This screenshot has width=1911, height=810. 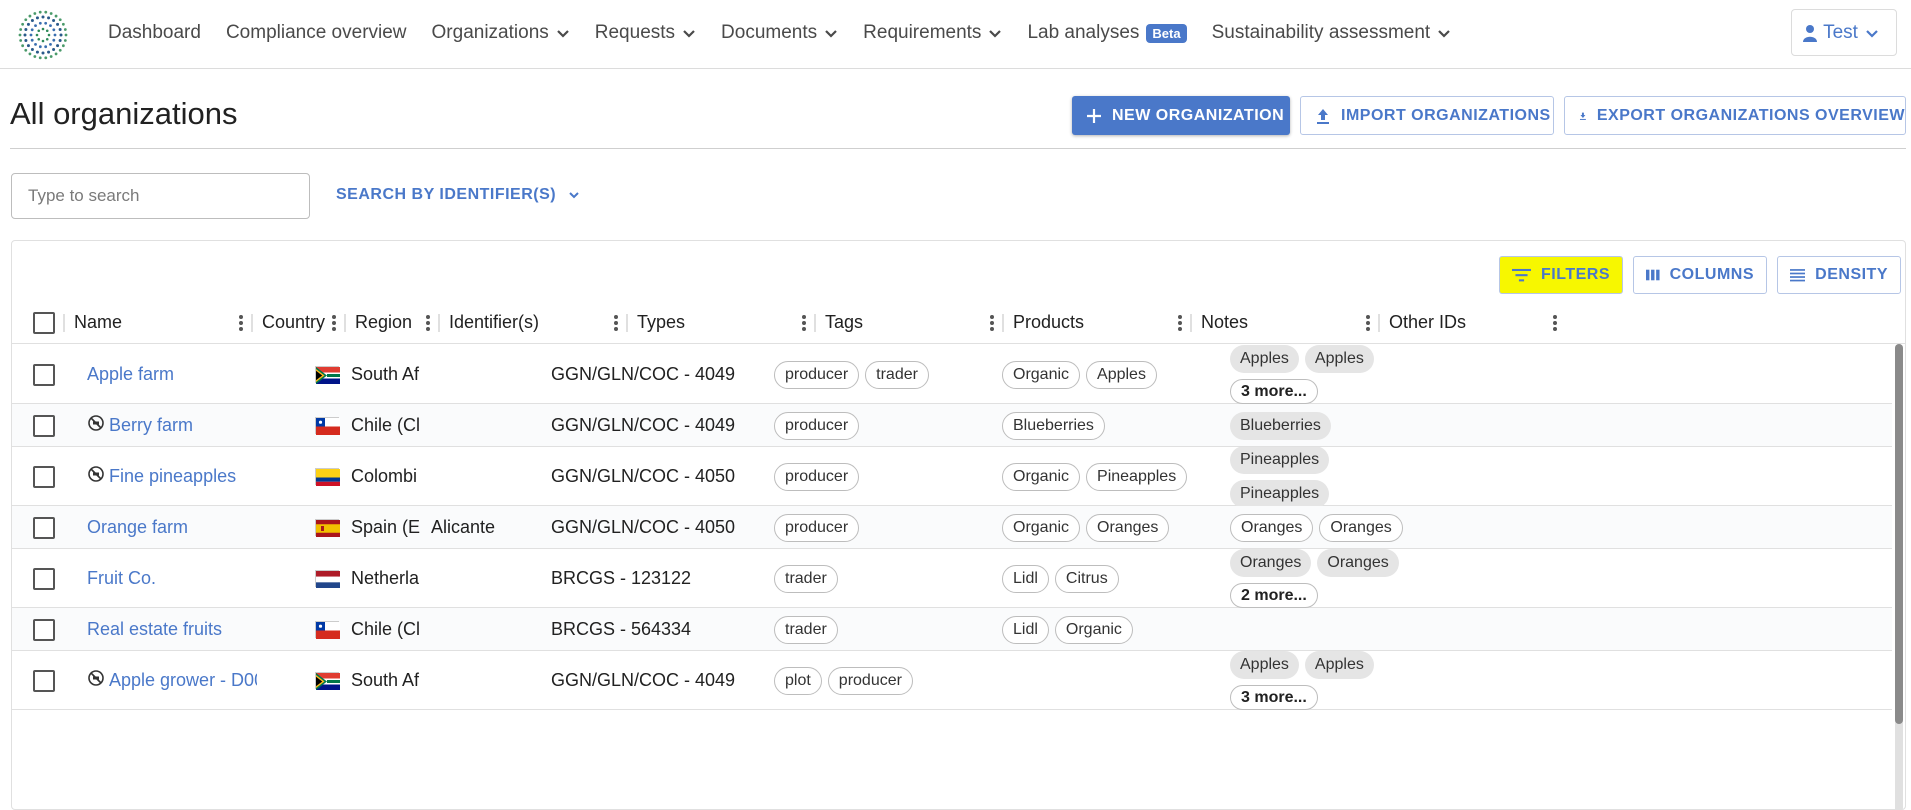 I want to click on columns-button: COLUMNS, so click(x=1700, y=275).